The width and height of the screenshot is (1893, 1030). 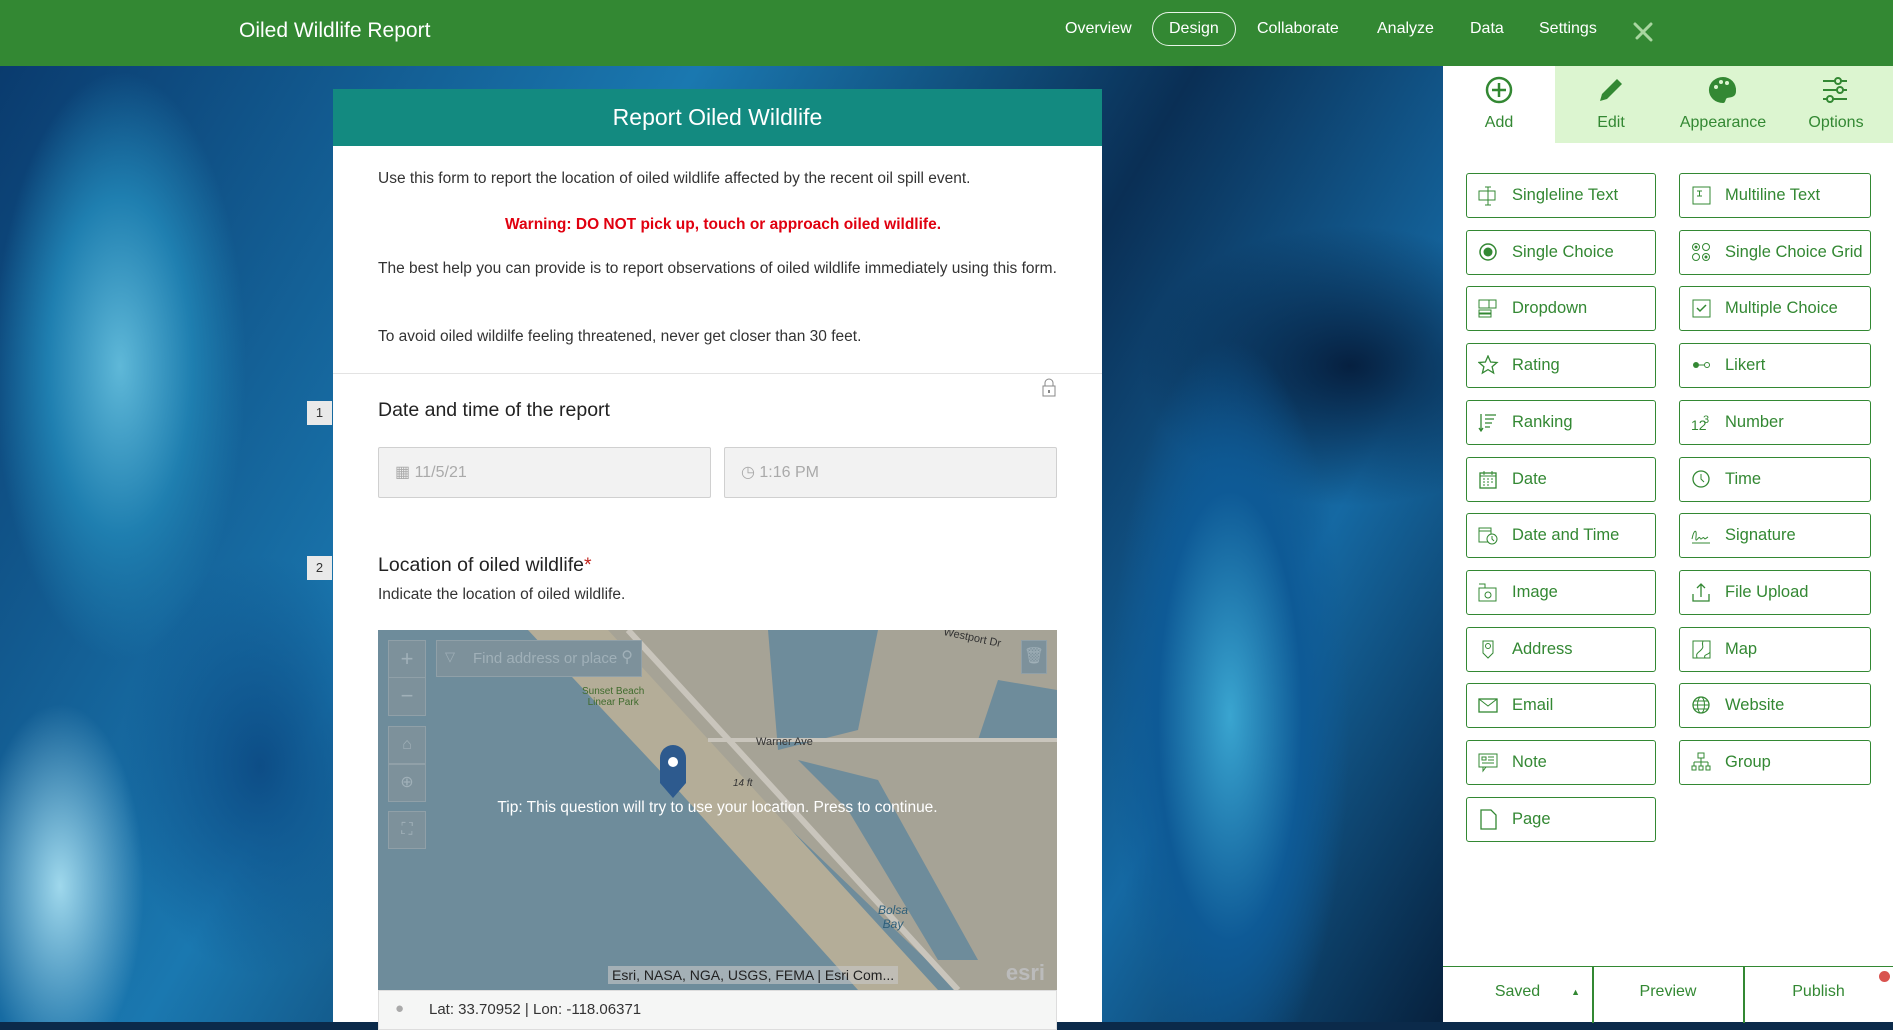 I want to click on add-map-button: Map, so click(x=1775, y=649).